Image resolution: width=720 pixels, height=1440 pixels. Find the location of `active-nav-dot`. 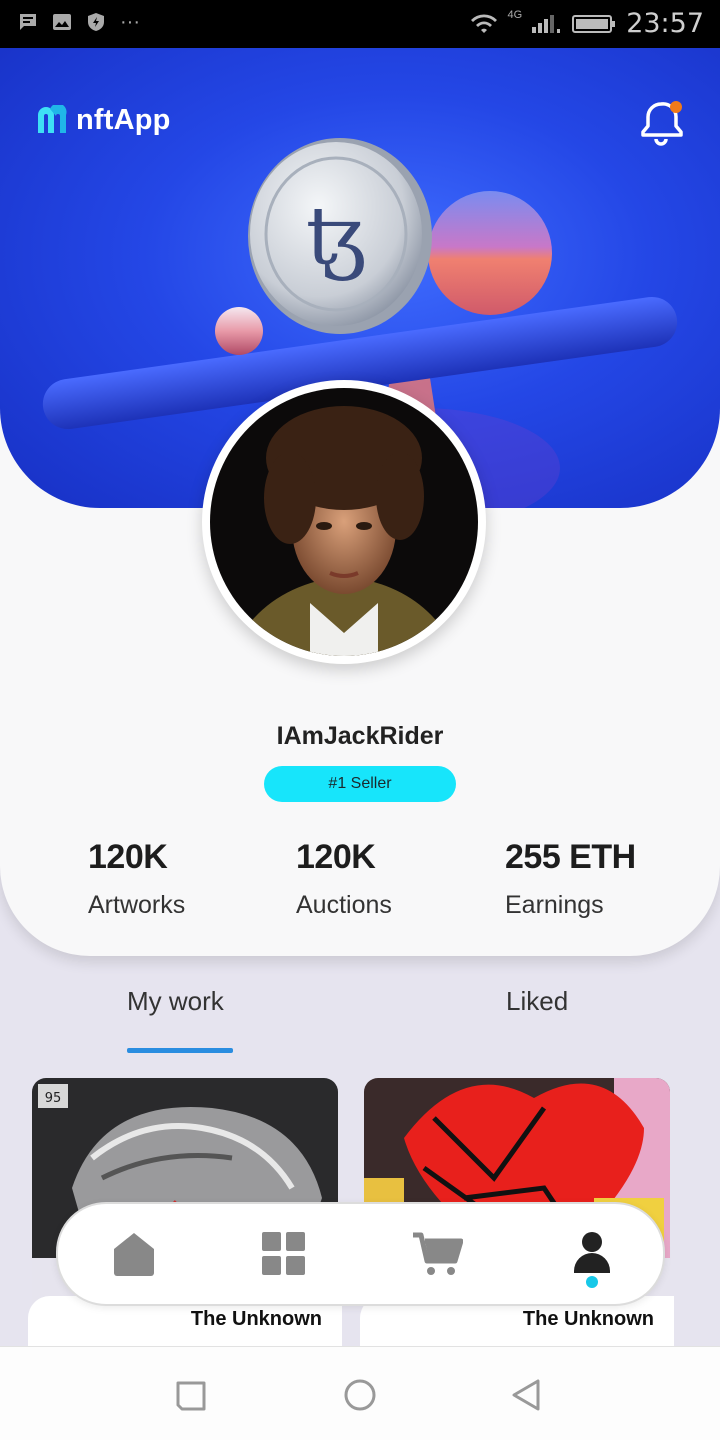

active-nav-dot is located at coordinates (592, 1282).